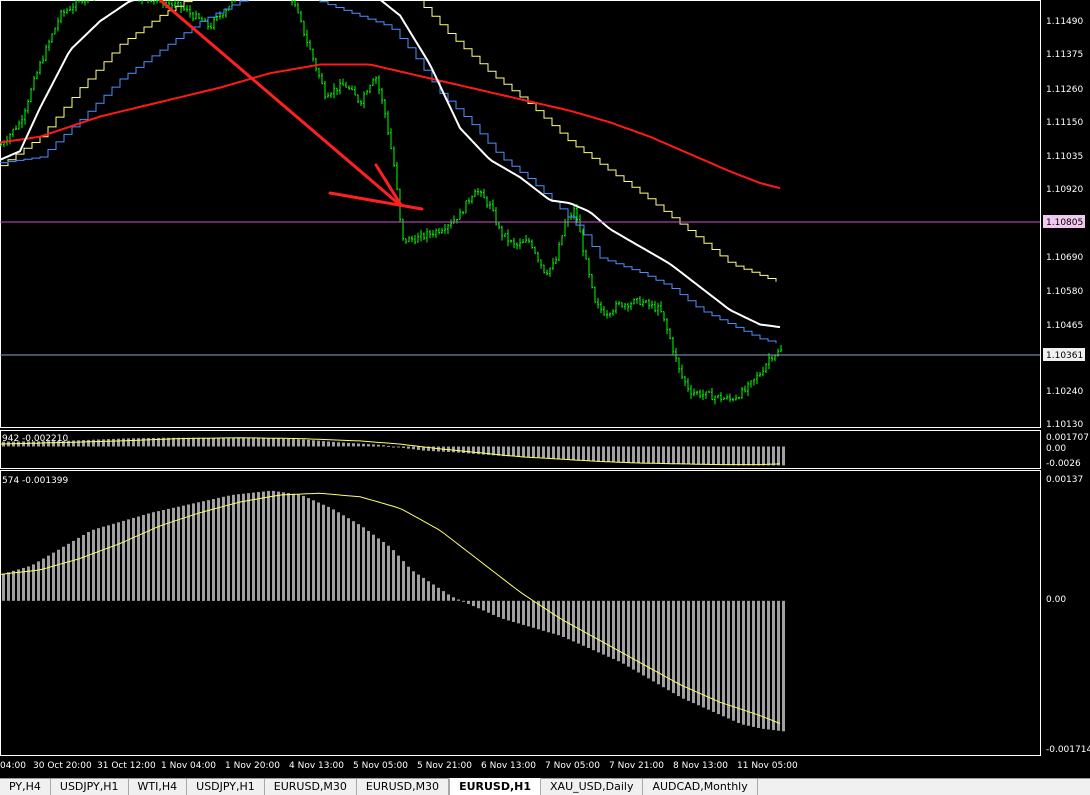 The image size is (1090, 795). Describe the element at coordinates (1064, 292) in the screenshot. I see `price-tick: 1.10580` at that location.